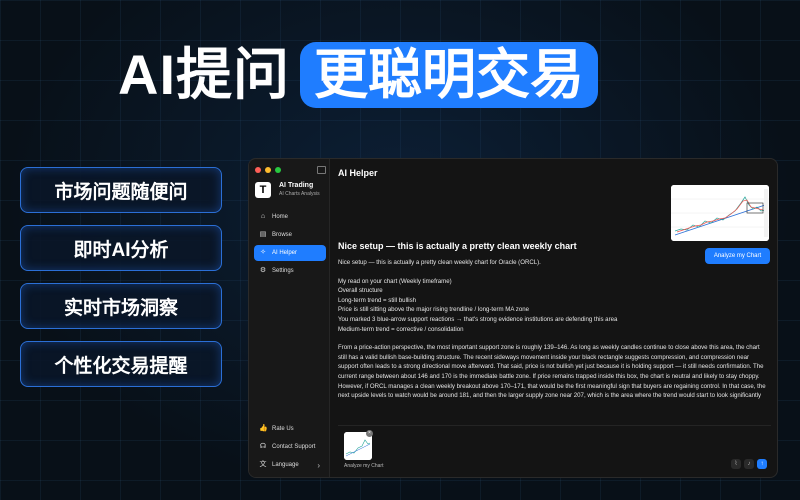 The image size is (800, 500). What do you see at coordinates (121, 306) in the screenshot?
I see `feature-realtime-insight: 实时市场洞察` at bounding box center [121, 306].